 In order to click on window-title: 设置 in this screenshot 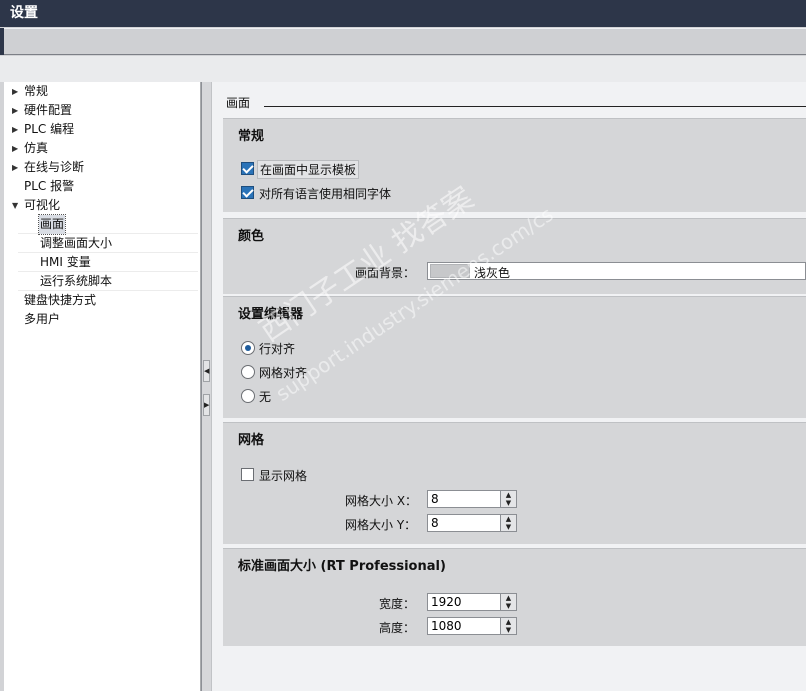, I will do `click(403, 13)`.